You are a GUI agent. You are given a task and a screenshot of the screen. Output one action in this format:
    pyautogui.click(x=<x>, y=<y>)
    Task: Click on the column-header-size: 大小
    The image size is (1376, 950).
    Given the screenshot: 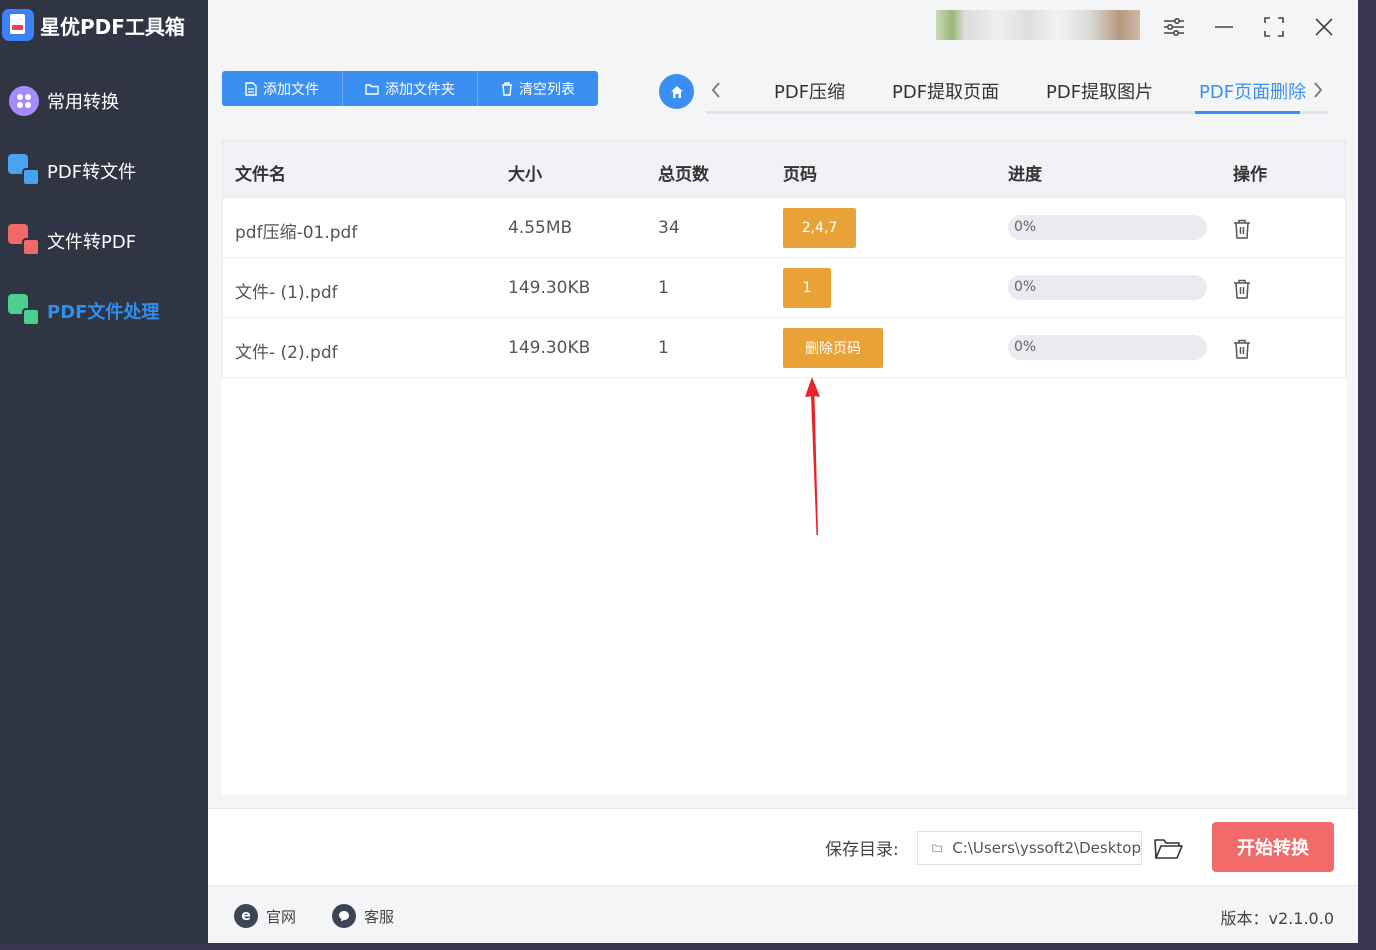 What is the action you would take?
    pyautogui.click(x=525, y=175)
    